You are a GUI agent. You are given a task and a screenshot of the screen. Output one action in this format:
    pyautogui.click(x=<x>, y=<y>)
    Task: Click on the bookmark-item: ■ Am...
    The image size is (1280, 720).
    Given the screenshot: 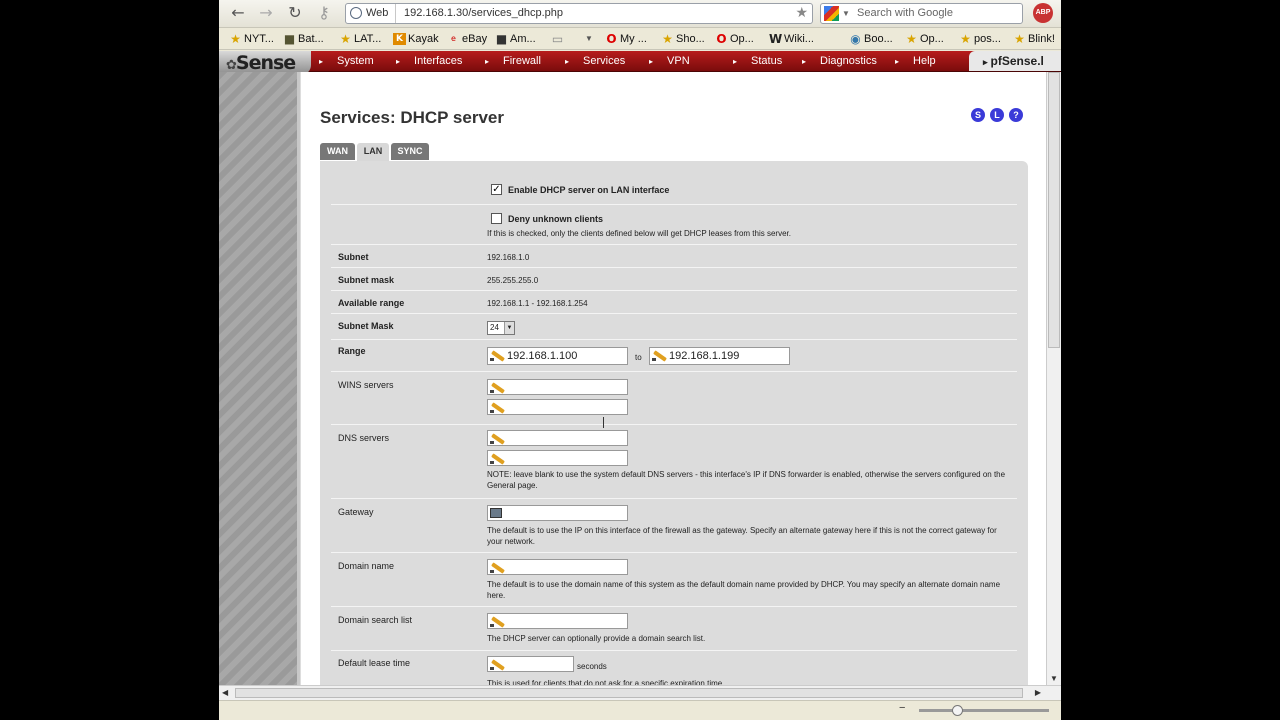 What is the action you would take?
    pyautogui.click(x=515, y=39)
    